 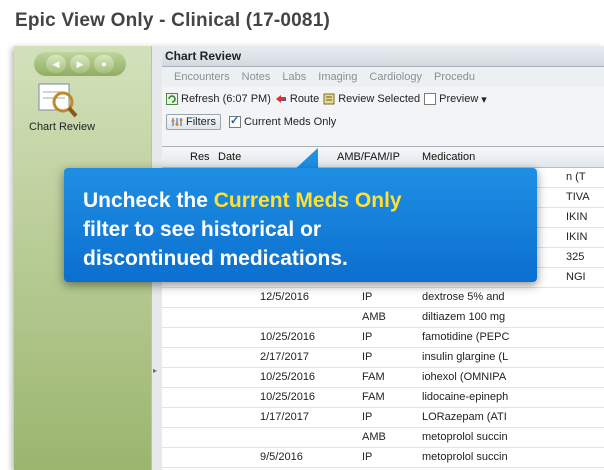 I want to click on col-header-res: Res, so click(x=200, y=157).